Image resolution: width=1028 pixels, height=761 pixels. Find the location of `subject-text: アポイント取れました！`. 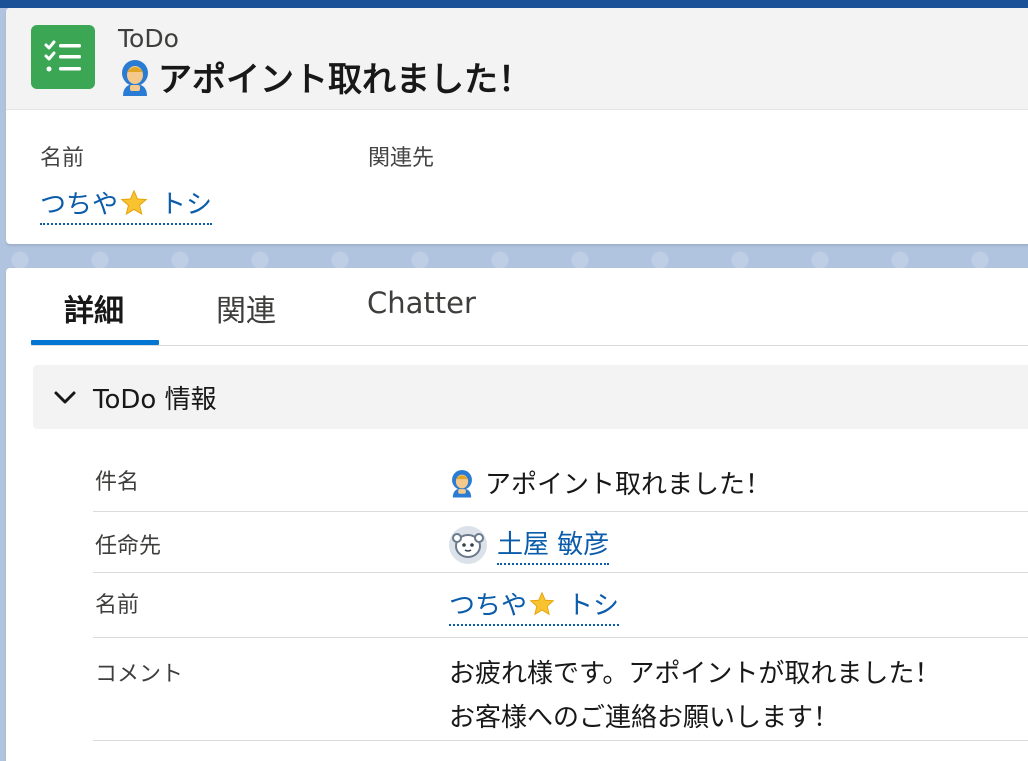

subject-text: アポイント取れました！ is located at coordinates (628, 485).